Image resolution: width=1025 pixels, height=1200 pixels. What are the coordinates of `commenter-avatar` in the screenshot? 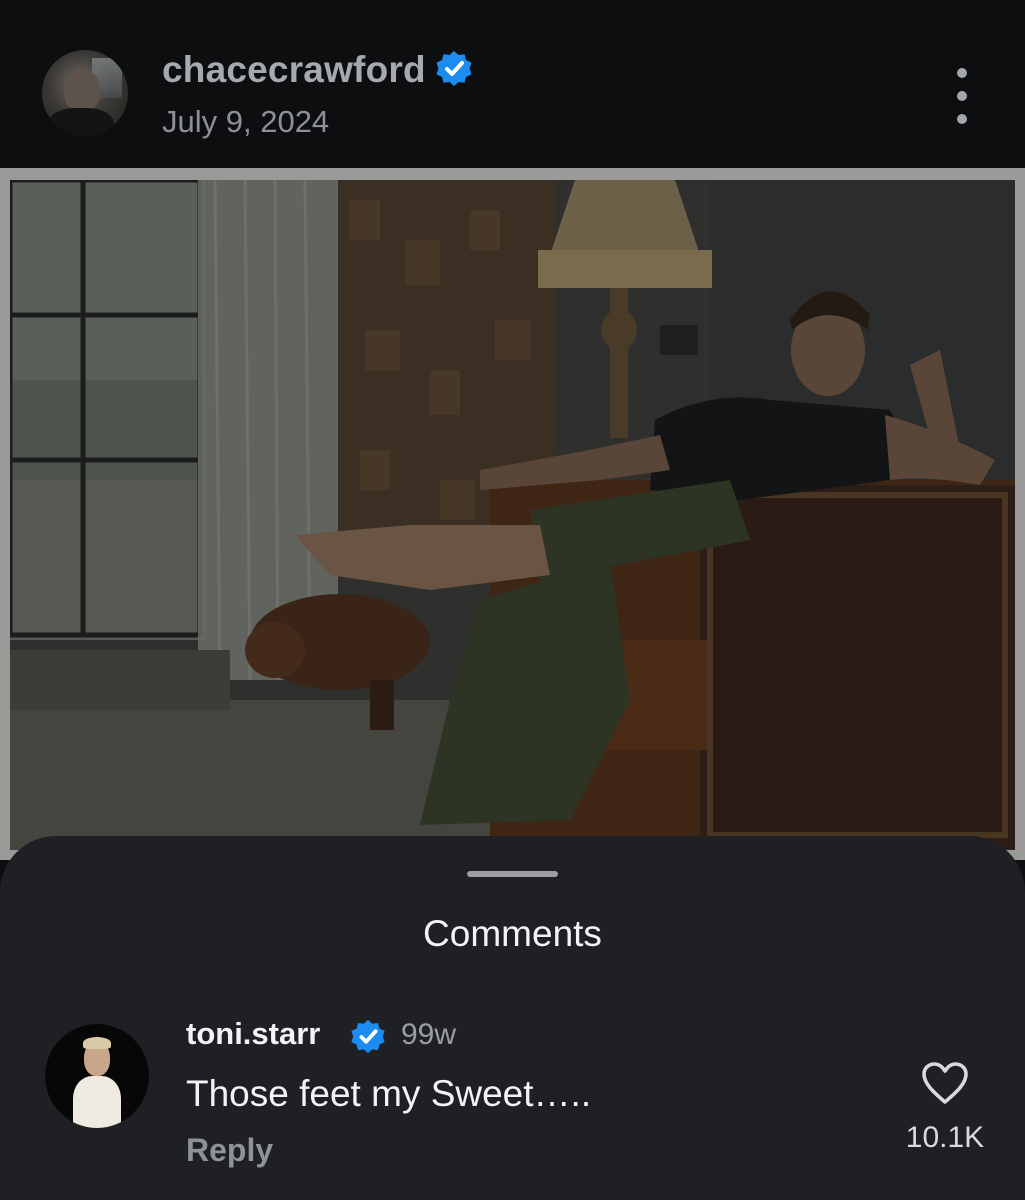 It's located at (97, 1076).